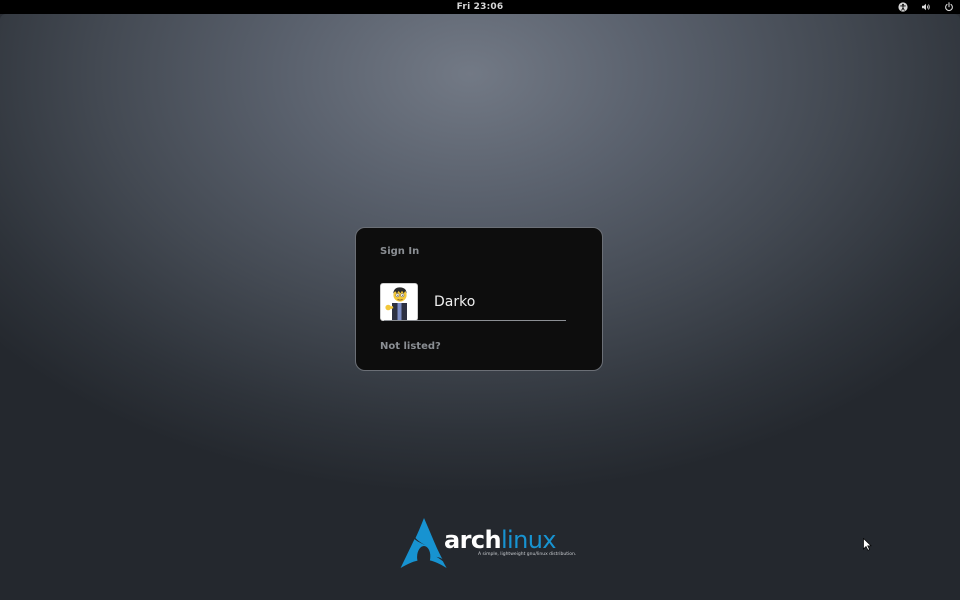 The height and width of the screenshot is (600, 960). What do you see at coordinates (473, 540) in the screenshot?
I see `logo-word-arch: arch` at bounding box center [473, 540].